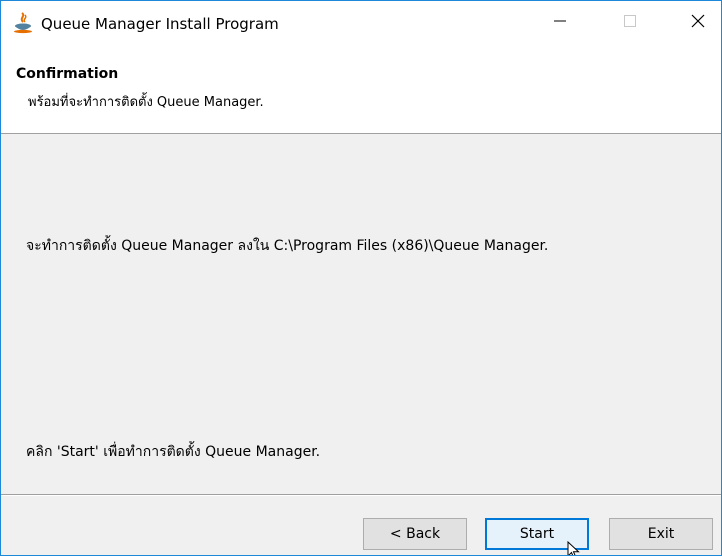  What do you see at coordinates (573, 548) in the screenshot?
I see `mouse-cursor-icon` at bounding box center [573, 548].